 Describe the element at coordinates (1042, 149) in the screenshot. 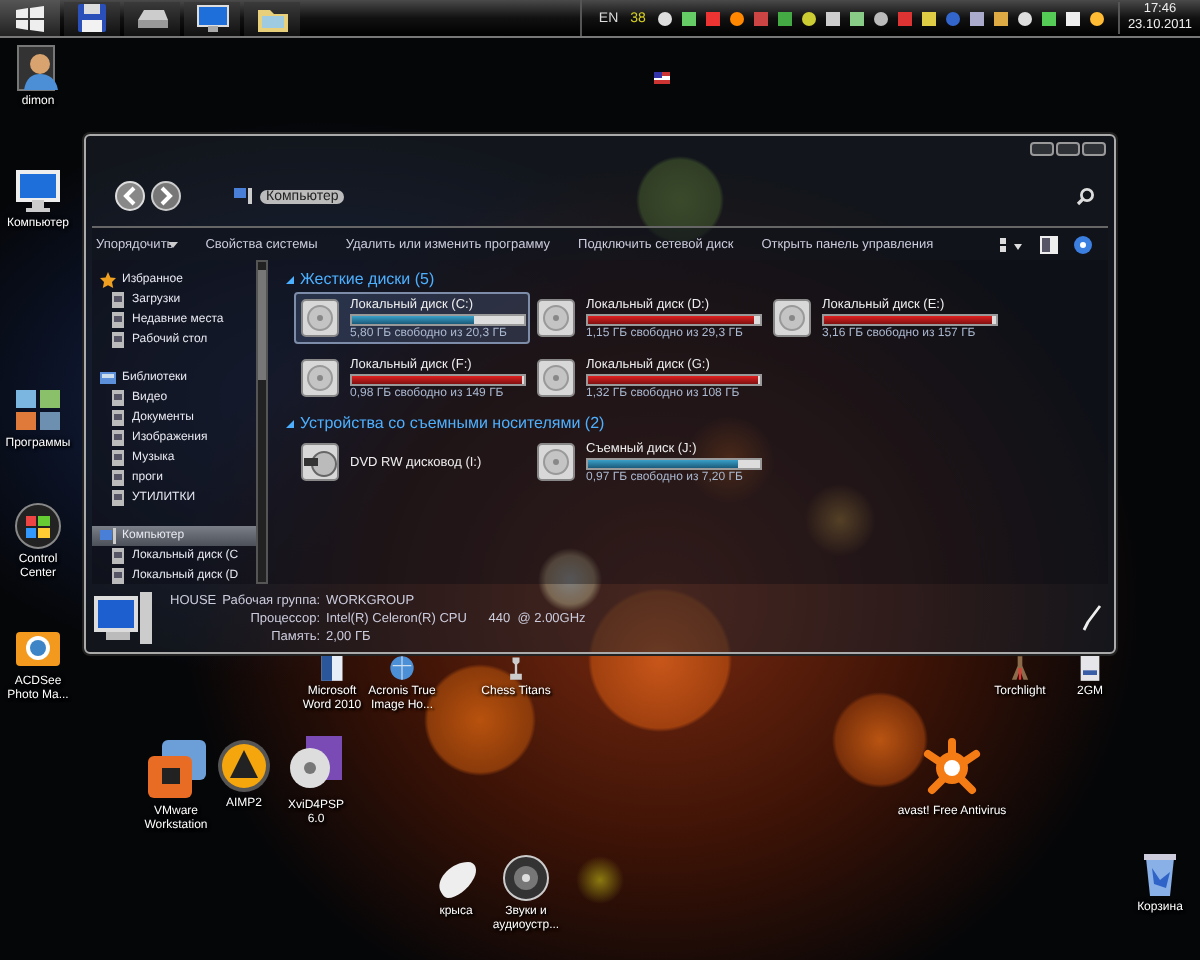

I see `minimize-button` at that location.